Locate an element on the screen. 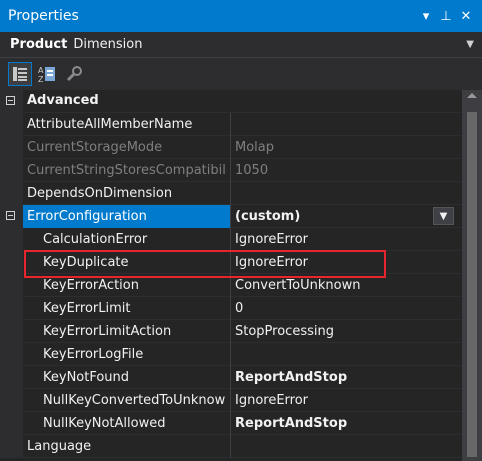 The height and width of the screenshot is (461, 482). chevron-down-icon: ▼ is located at coordinates (443, 216).